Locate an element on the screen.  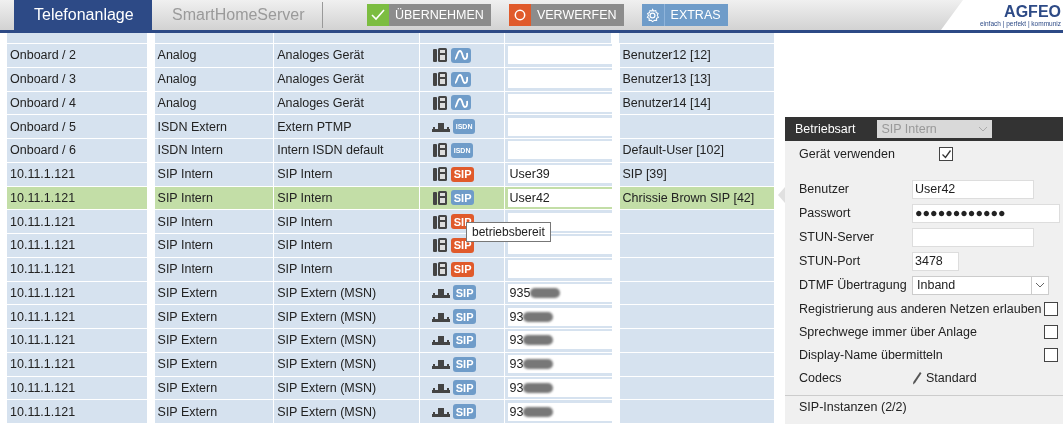
user-cell: Benutzer12 [12] is located at coordinates (666, 55).